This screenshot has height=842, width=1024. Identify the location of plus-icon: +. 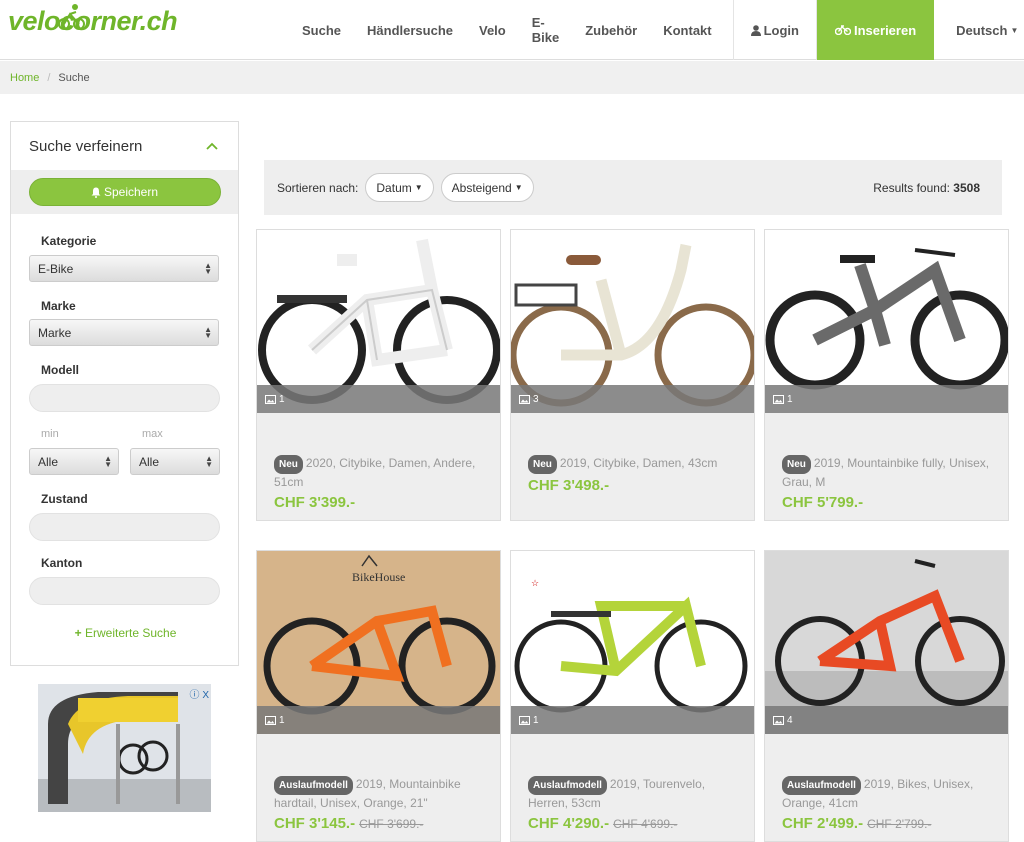
(78, 633).